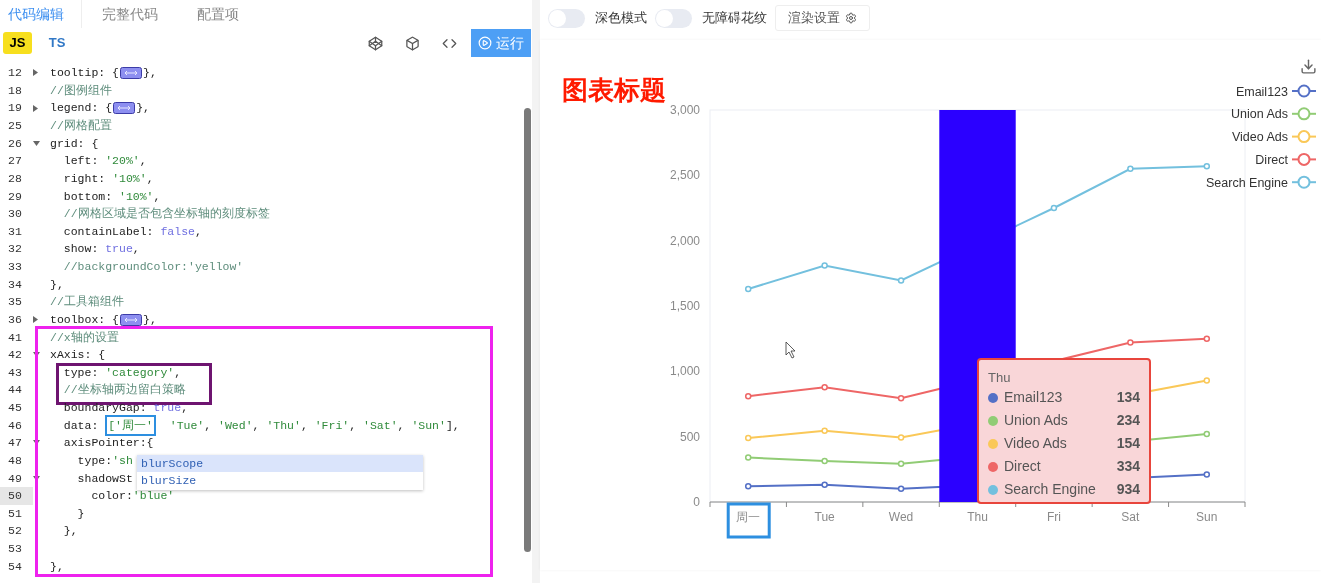 The width and height of the screenshot is (1321, 583). What do you see at coordinates (15, 302) in the screenshot?
I see `line-number: 35` at bounding box center [15, 302].